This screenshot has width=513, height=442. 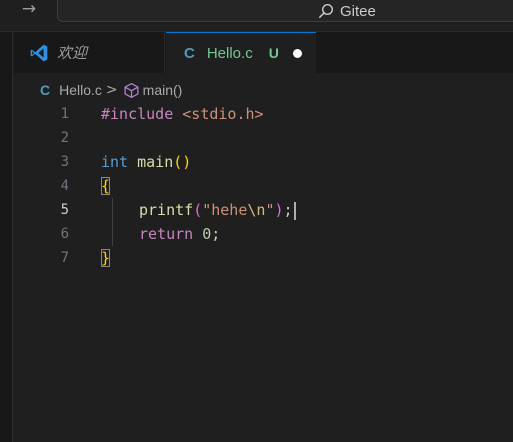 What do you see at coordinates (229, 53) in the screenshot?
I see `tab-label: Hello.c` at bounding box center [229, 53].